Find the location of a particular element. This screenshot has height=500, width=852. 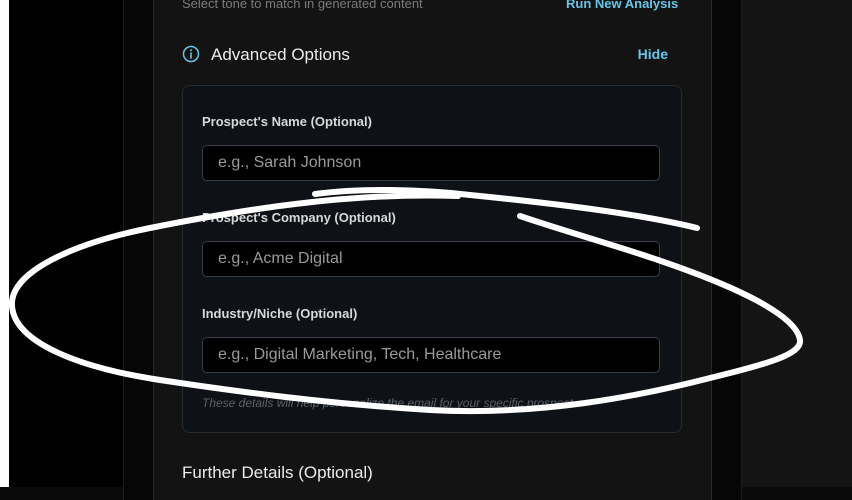

left-edge-strip is located at coordinates (4, 243).